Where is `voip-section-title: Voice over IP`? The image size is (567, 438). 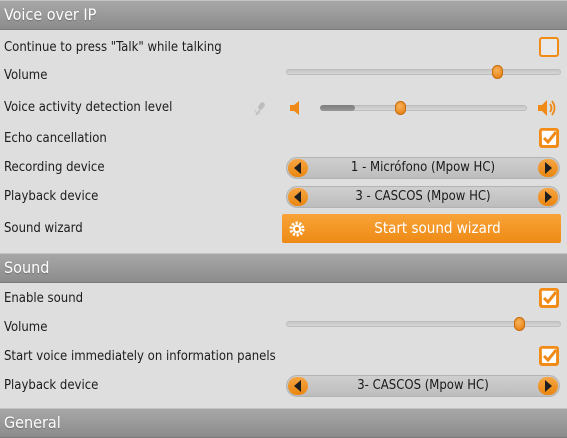 voip-section-title: Voice over IP is located at coordinates (50, 14).